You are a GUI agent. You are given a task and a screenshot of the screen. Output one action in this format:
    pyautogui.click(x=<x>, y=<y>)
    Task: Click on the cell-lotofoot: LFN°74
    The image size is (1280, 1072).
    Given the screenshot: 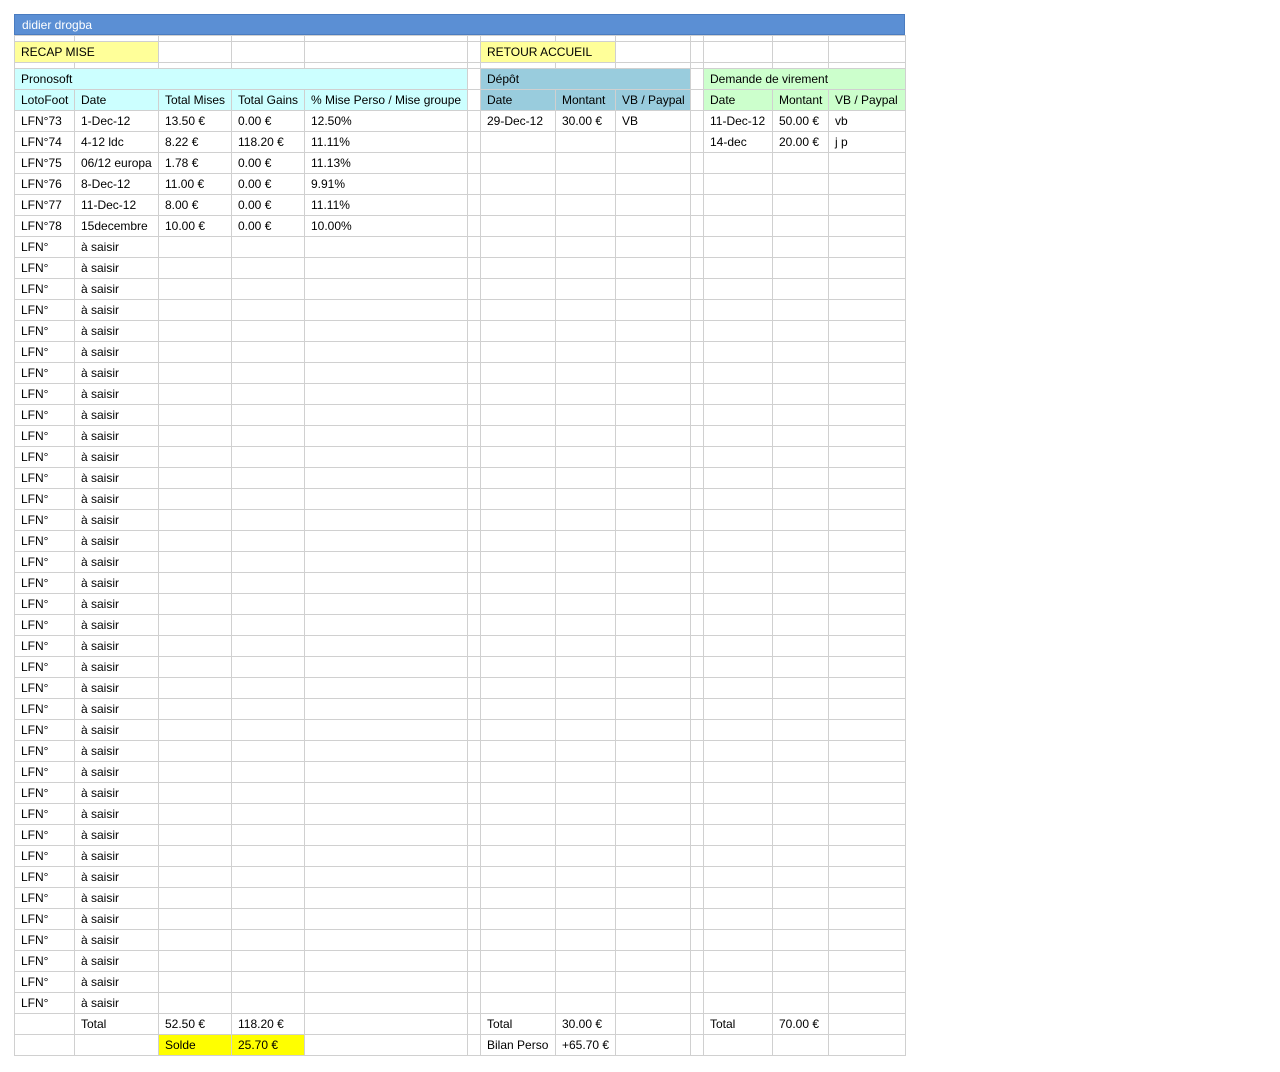 What is the action you would take?
    pyautogui.click(x=44, y=142)
    